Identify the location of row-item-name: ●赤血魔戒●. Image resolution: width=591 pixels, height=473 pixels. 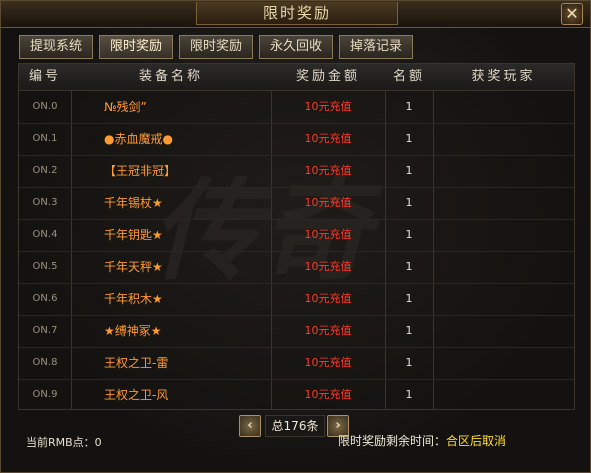
(138, 139).